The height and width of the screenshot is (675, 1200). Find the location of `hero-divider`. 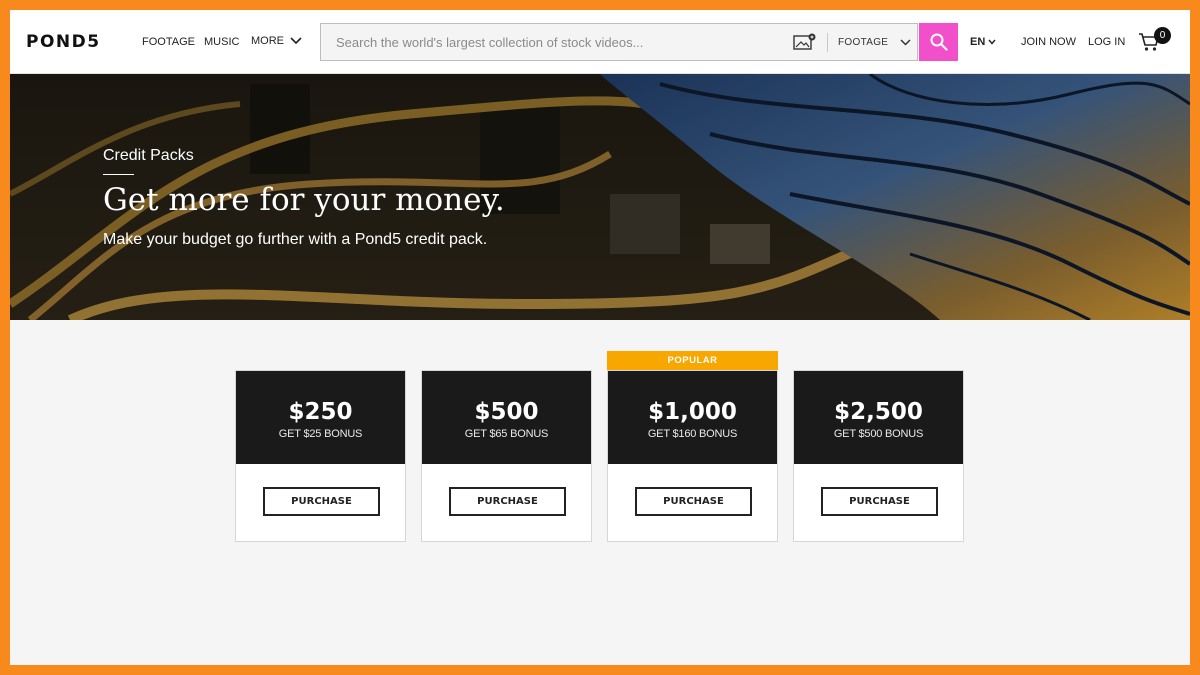

hero-divider is located at coordinates (118, 174).